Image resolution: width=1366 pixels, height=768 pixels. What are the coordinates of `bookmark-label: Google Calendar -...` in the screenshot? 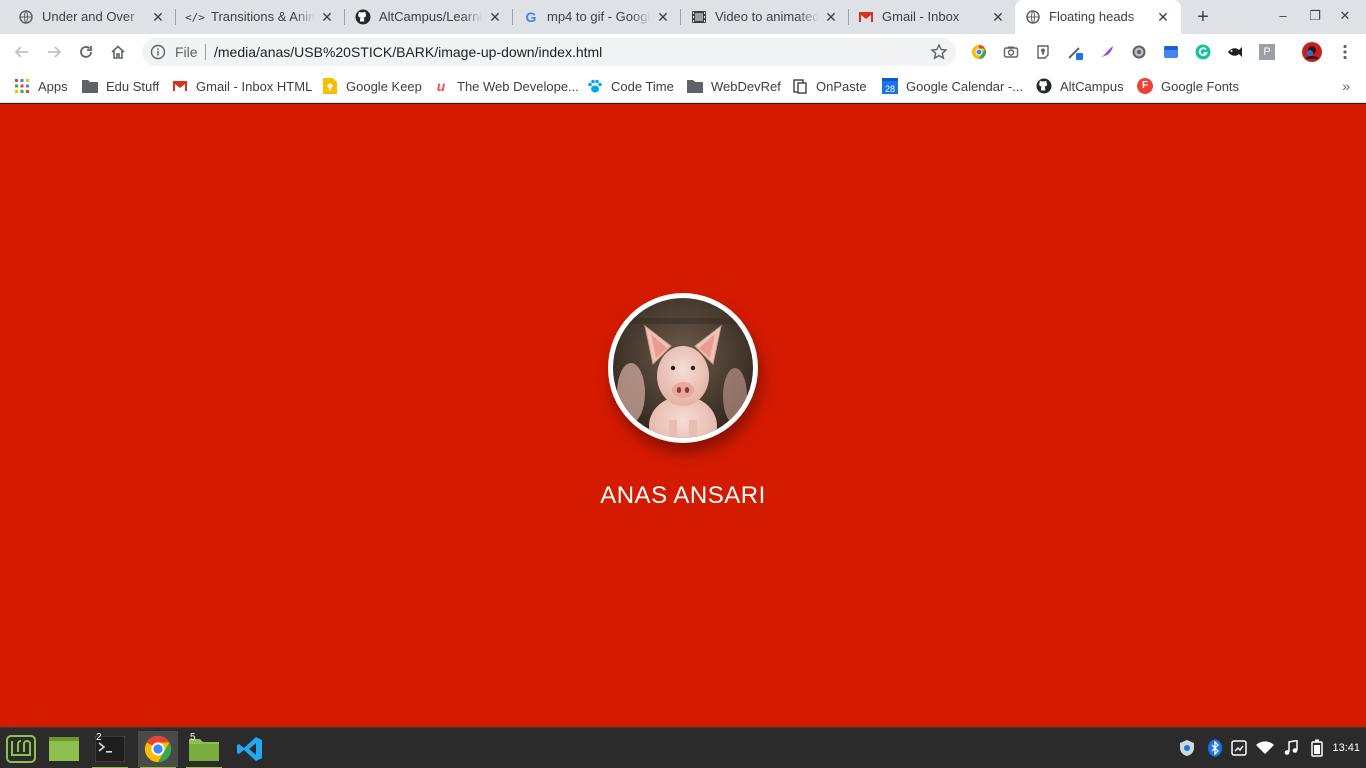 It's located at (965, 86).